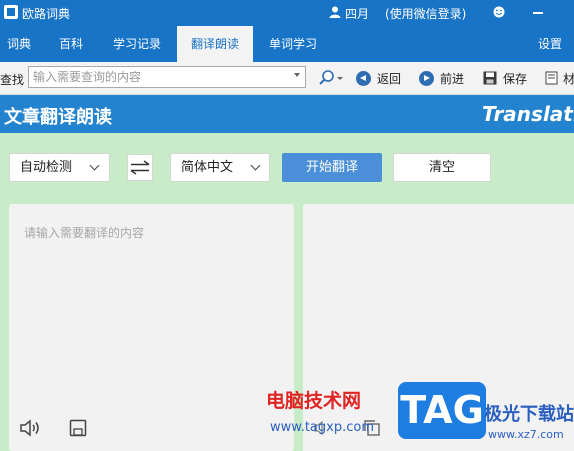  Describe the element at coordinates (215, 44) in the screenshot. I see `tab-translate-read: 翻译朗读` at that location.